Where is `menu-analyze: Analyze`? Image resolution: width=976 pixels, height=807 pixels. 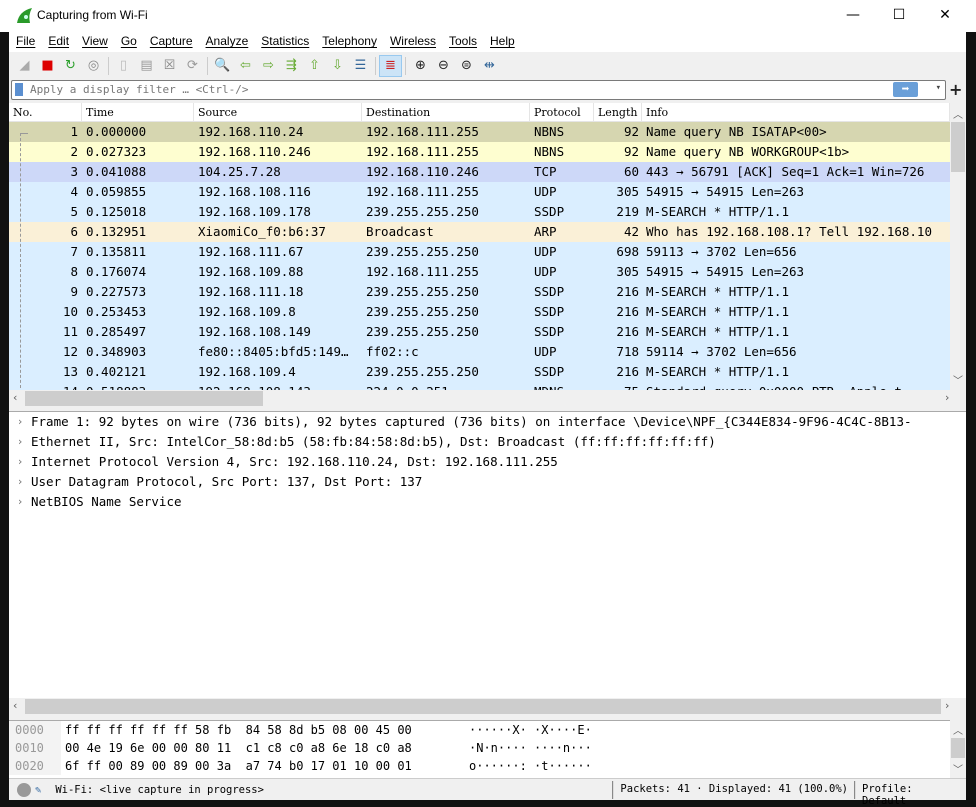
menu-analyze: Analyze is located at coordinates (227, 42).